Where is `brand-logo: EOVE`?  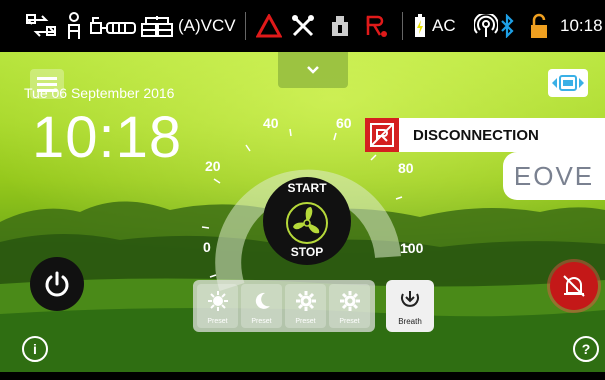 brand-logo: EOVE is located at coordinates (554, 176).